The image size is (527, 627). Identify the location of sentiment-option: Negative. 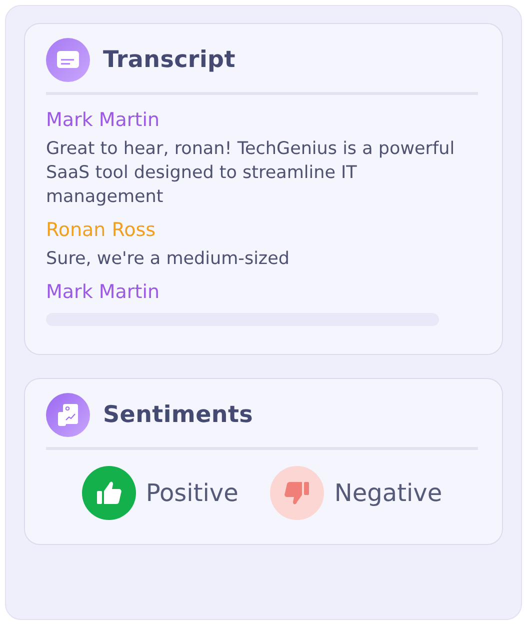
(356, 493).